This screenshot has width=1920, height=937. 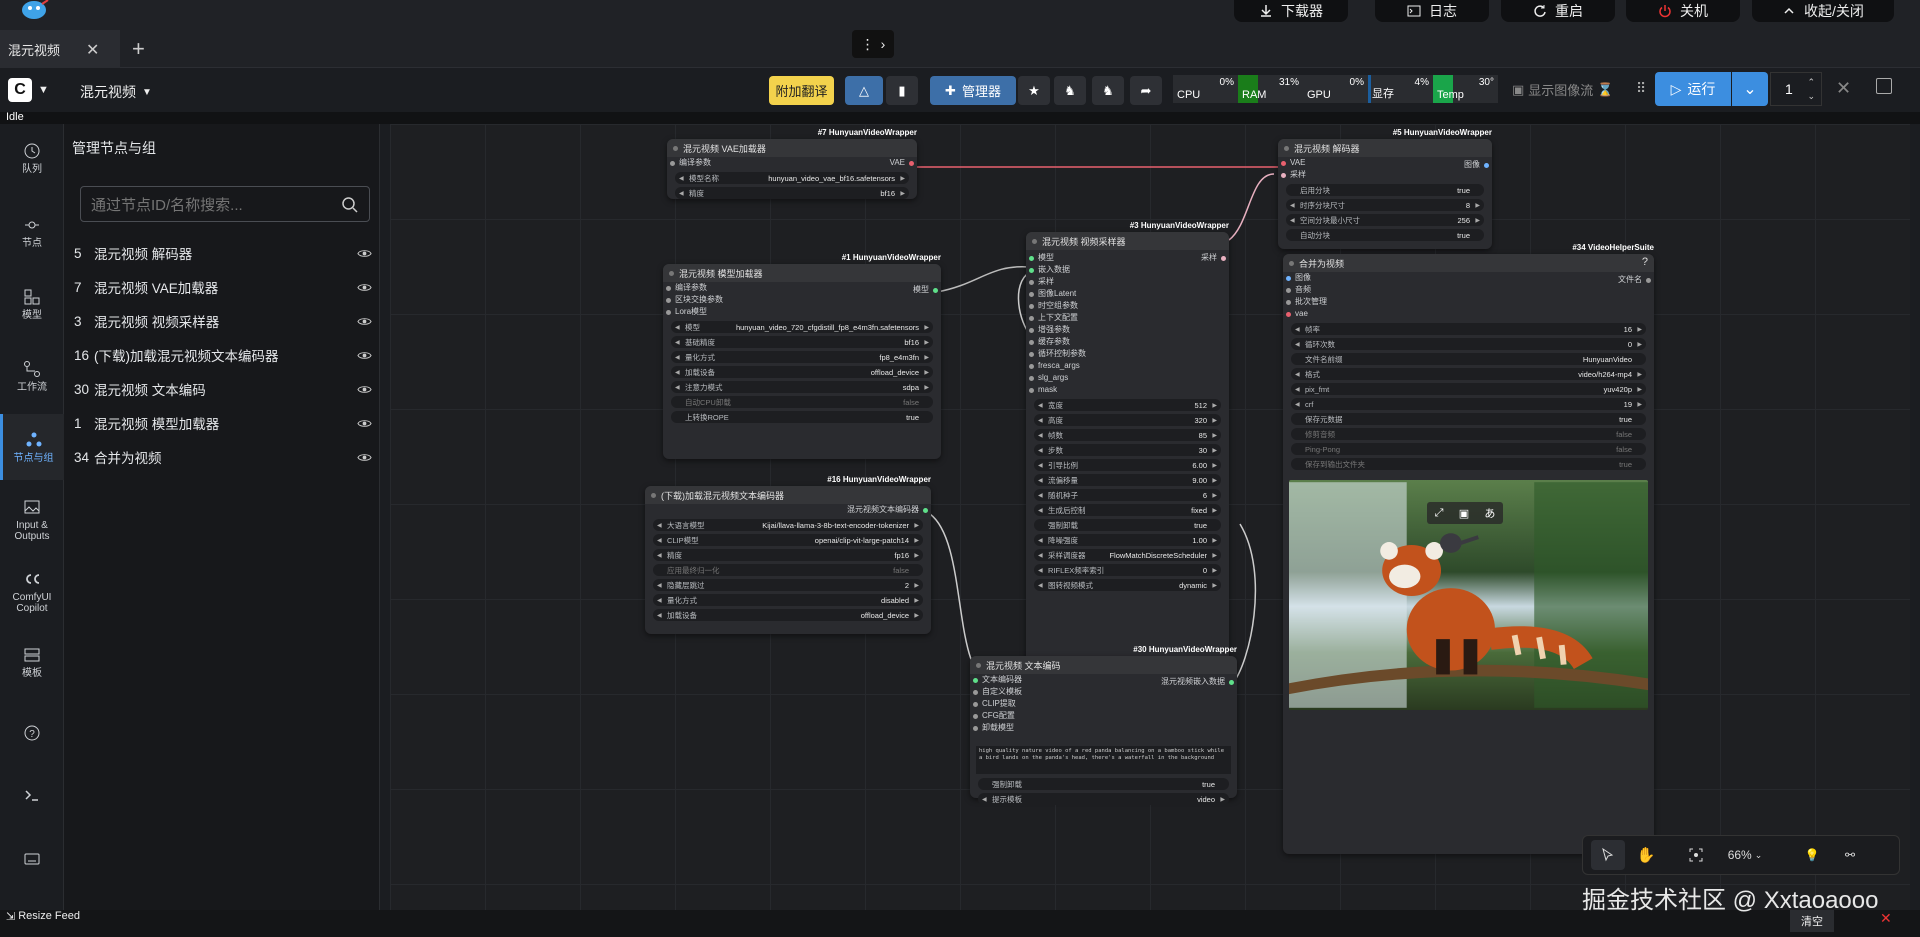 I want to click on rail-item-keyboard, so click(x=32, y=861).